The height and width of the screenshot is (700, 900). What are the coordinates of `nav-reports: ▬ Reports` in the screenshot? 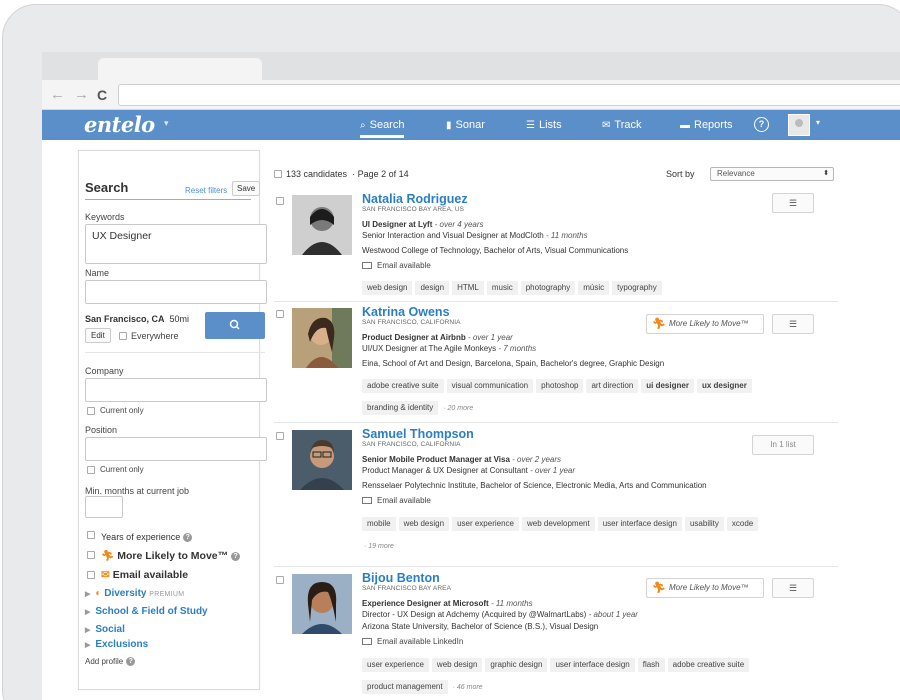 It's located at (706, 125).